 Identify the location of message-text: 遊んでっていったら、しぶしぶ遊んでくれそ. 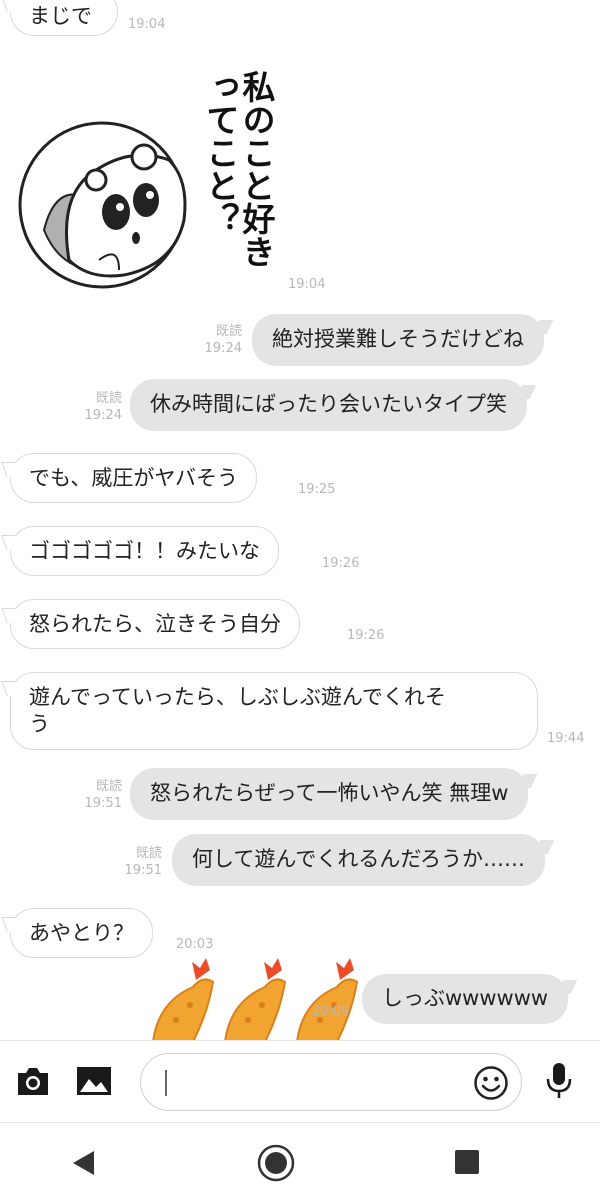
(237, 697).